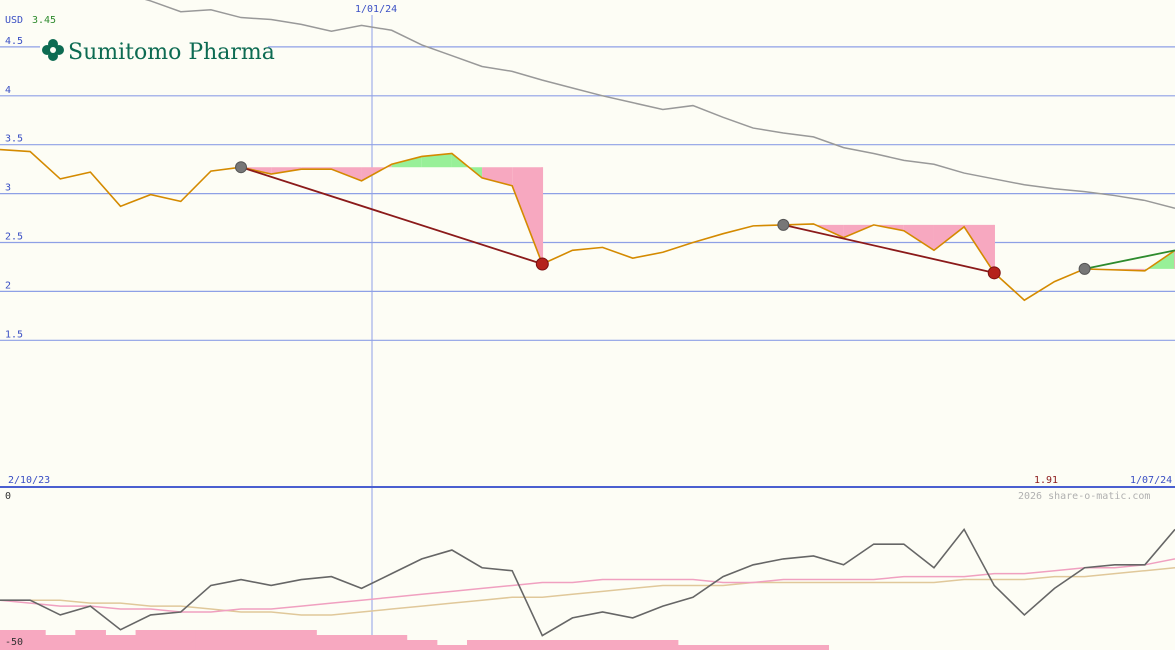  What do you see at coordinates (8, 188) in the screenshot?
I see `y-tick-label: 3` at bounding box center [8, 188].